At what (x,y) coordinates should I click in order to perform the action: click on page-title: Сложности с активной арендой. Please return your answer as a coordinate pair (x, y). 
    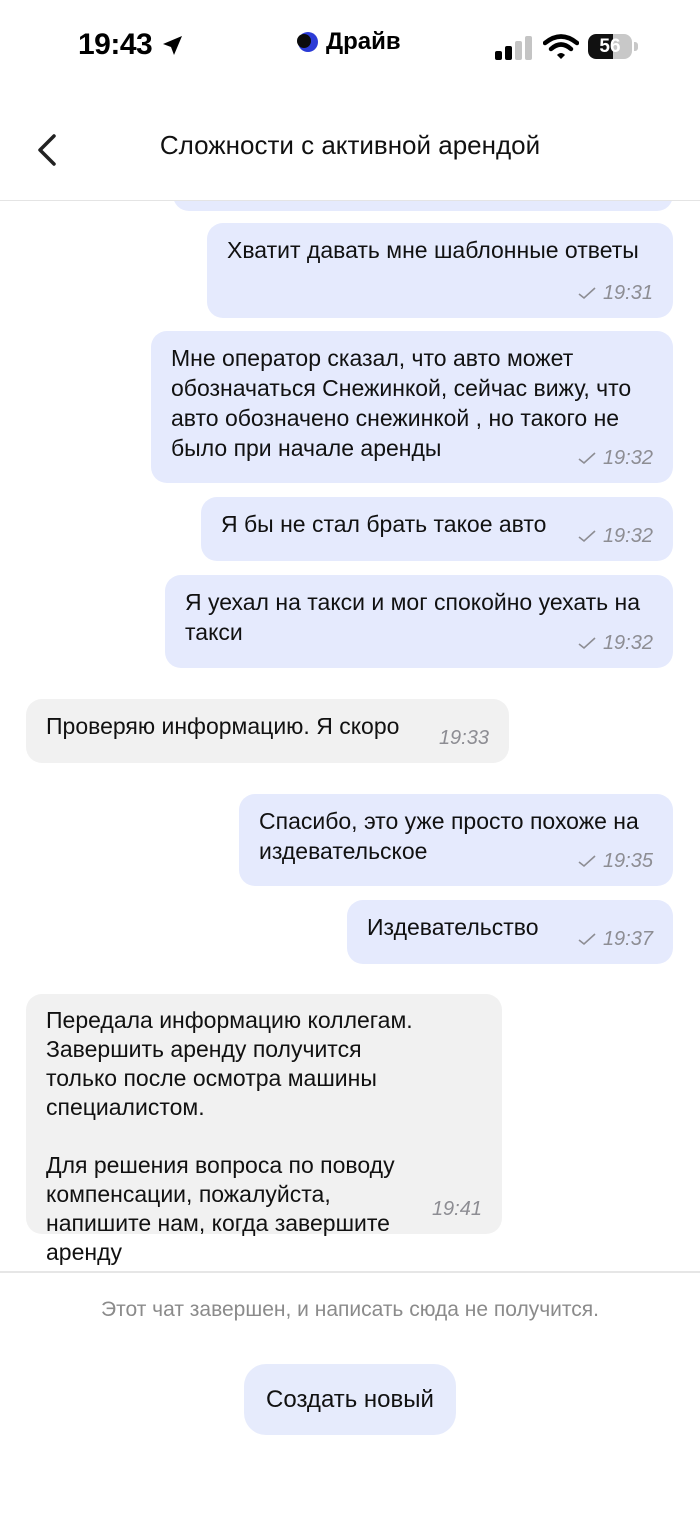
    Looking at the image, I should click on (350, 145).